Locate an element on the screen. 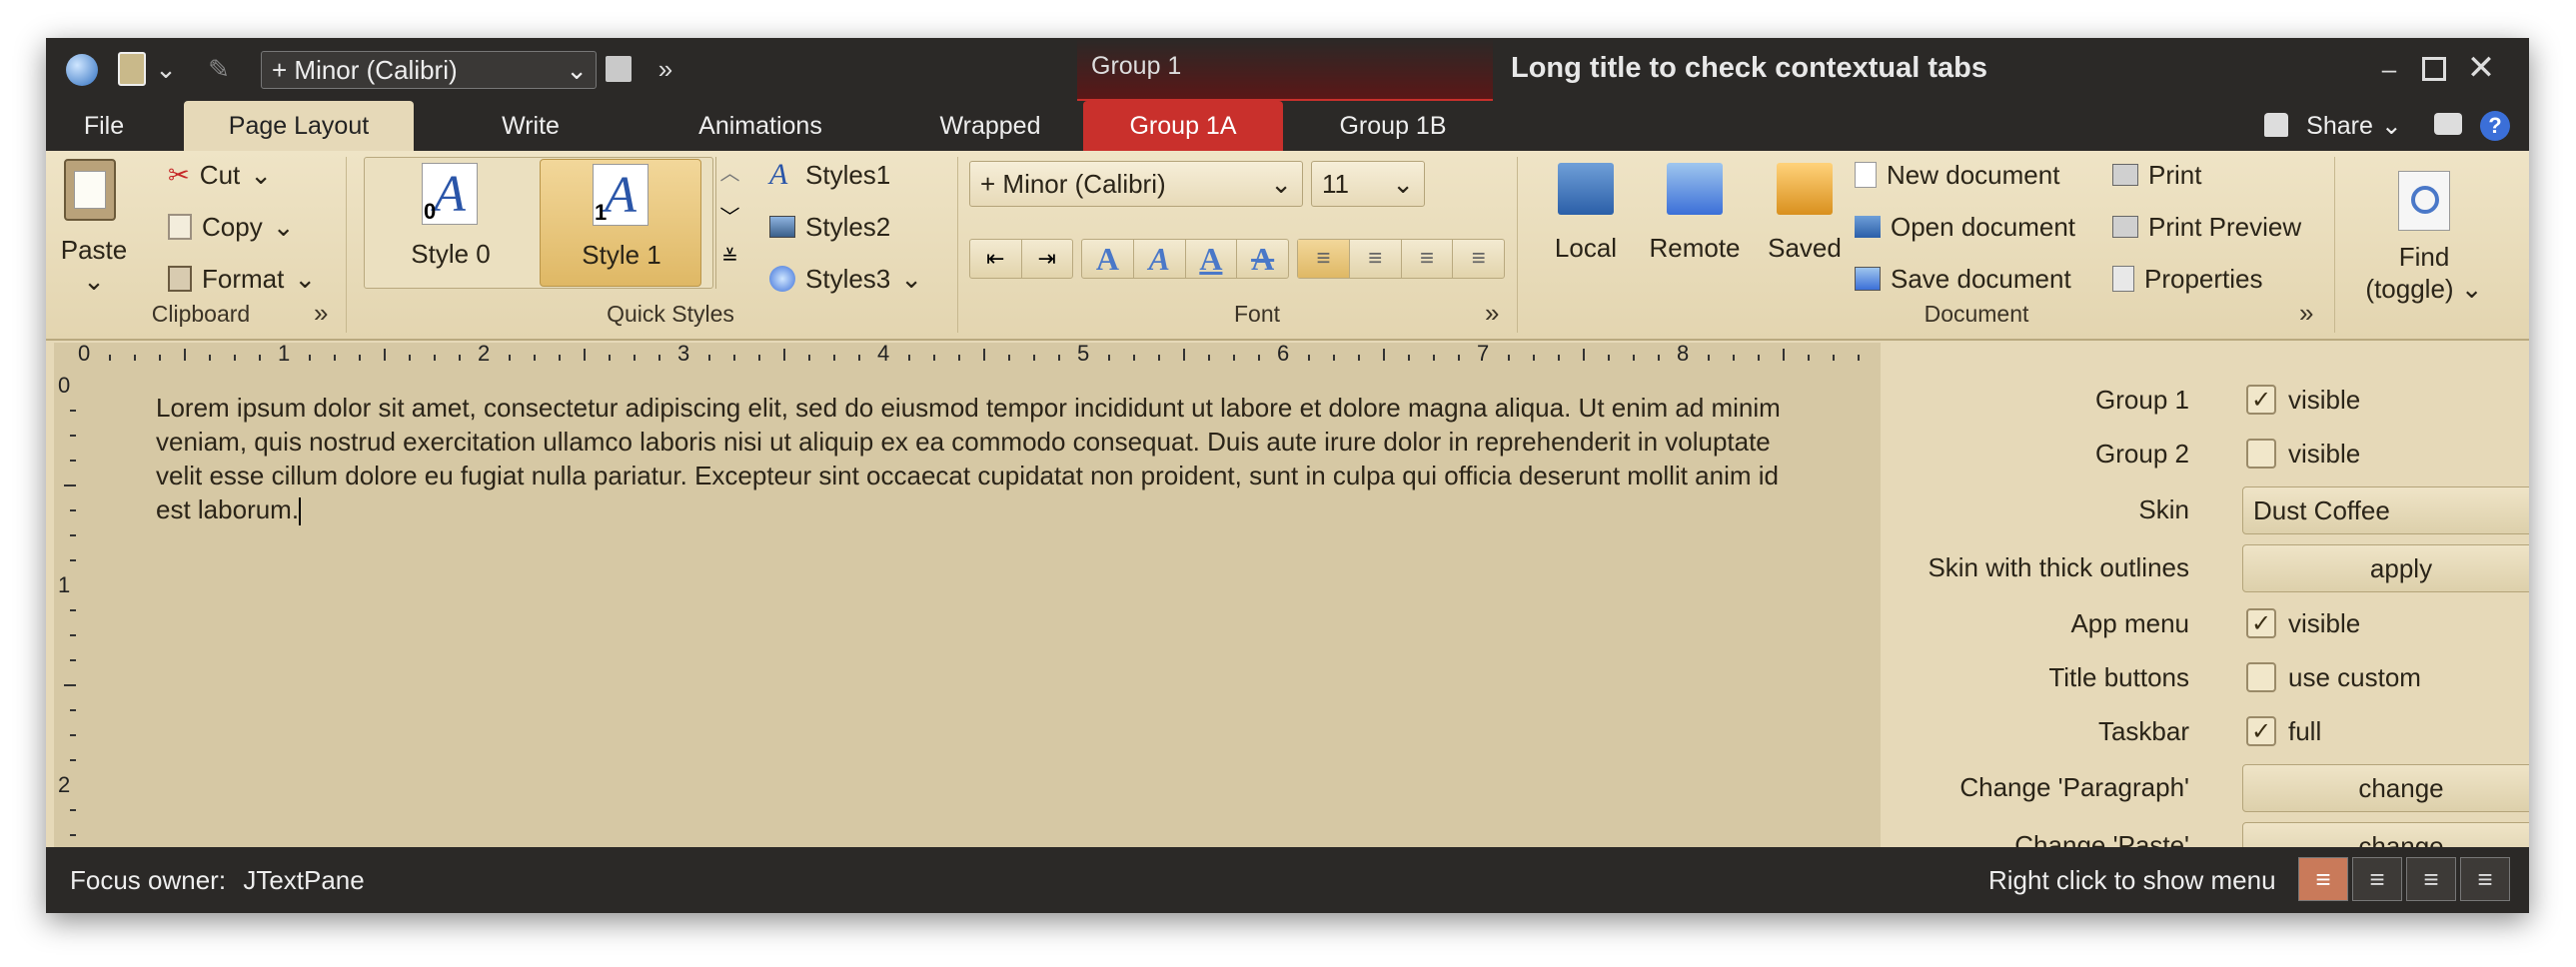 This screenshot has height=967, width=2576. share-button: Share ⌄ is located at coordinates (2354, 126).